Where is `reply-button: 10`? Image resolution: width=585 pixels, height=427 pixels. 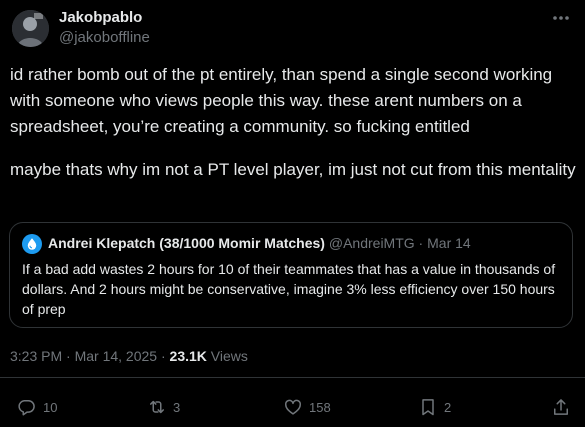
reply-button: 10 is located at coordinates (37, 407).